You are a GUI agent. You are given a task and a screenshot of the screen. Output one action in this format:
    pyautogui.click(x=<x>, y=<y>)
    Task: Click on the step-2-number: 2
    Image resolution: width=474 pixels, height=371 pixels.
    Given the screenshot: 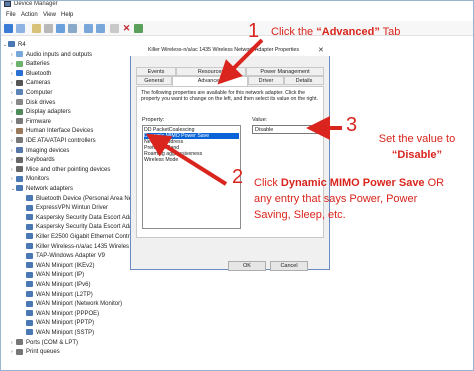 What is the action you would take?
    pyautogui.click(x=238, y=177)
    